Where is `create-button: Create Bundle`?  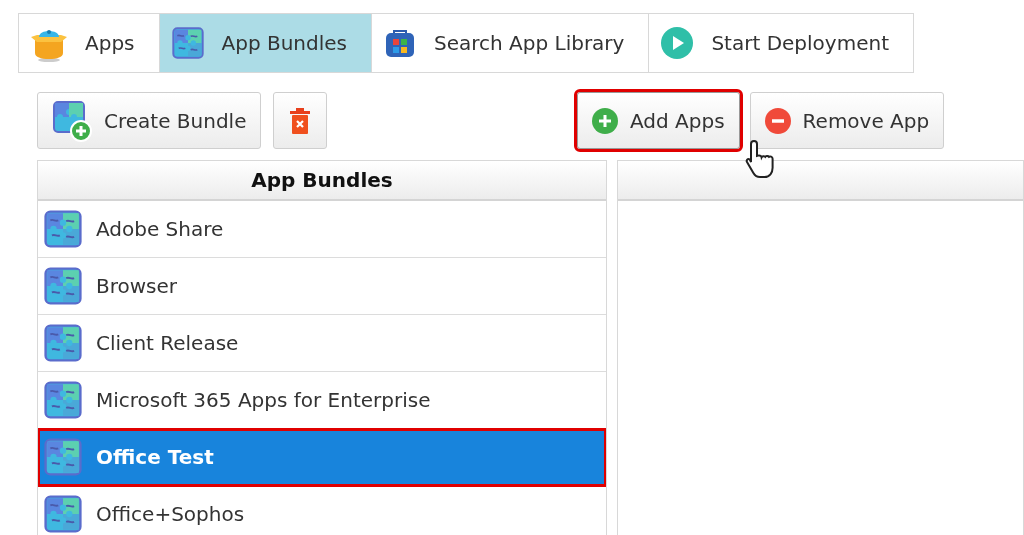
create-button: Create Bundle is located at coordinates (149, 120).